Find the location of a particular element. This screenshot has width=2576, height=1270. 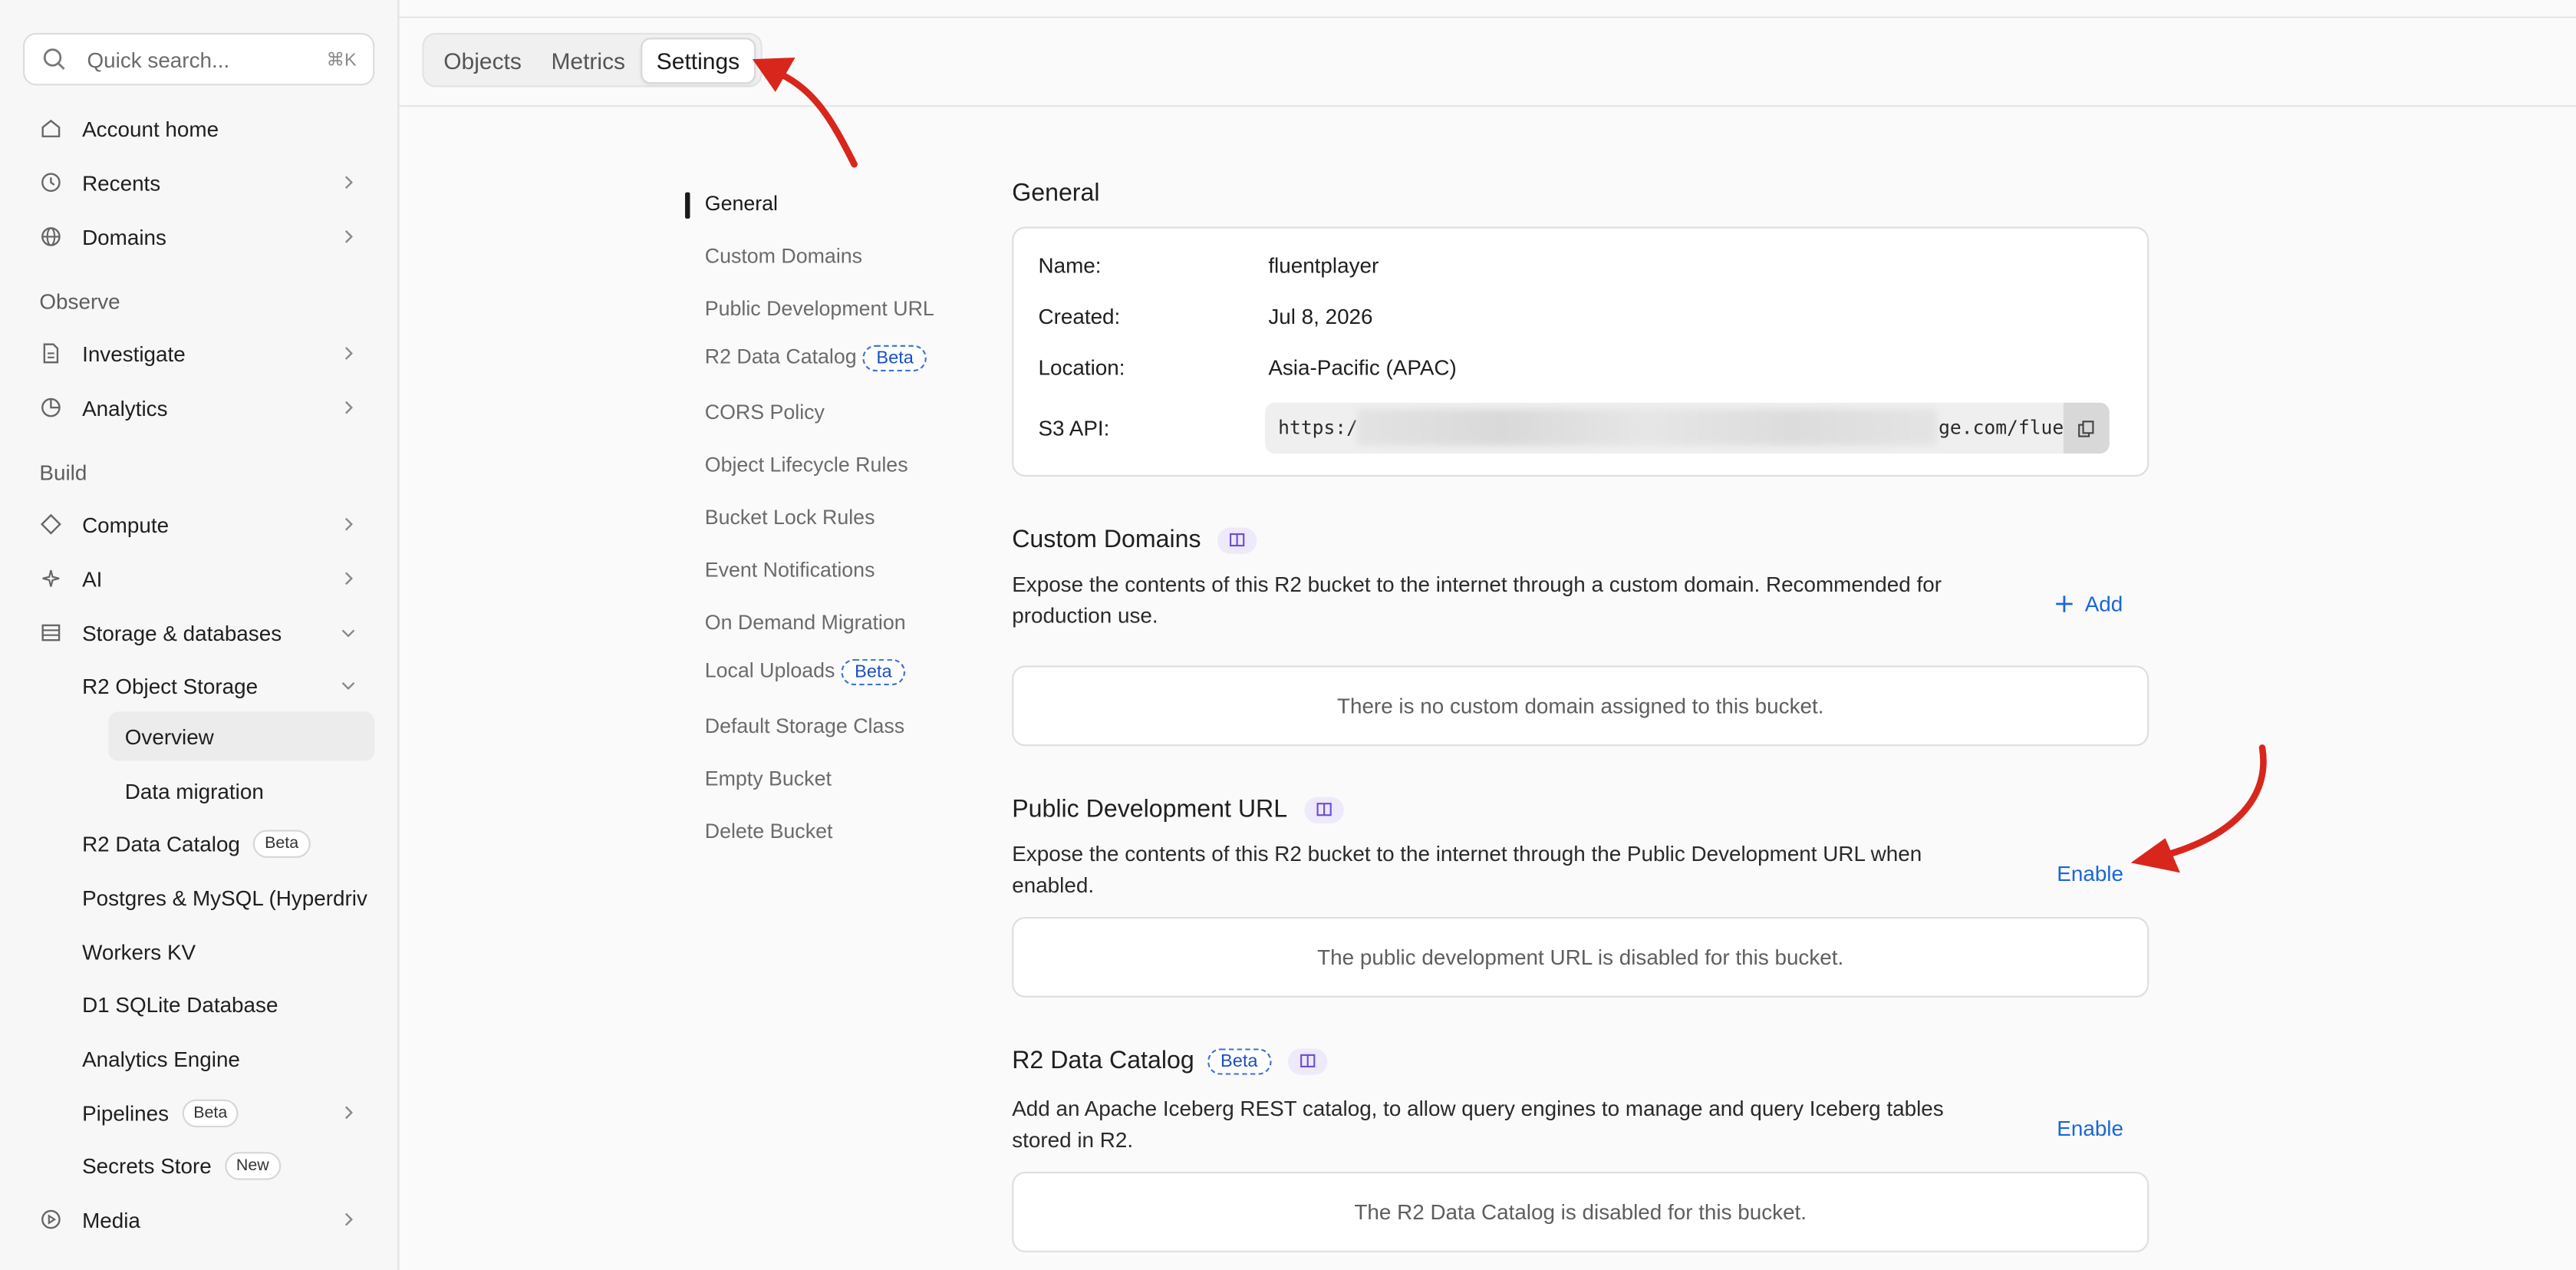

bucket-tabs: Objects Metrics Settings is located at coordinates (592, 59).